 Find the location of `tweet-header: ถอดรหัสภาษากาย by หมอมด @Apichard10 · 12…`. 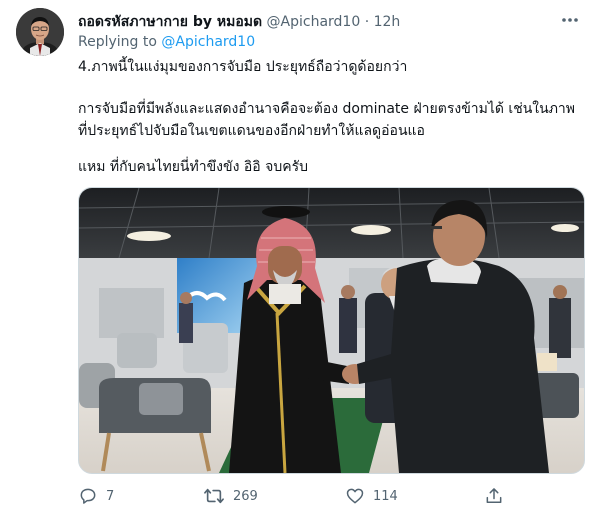

tweet-header: ถอดรหัสภาษากาย by หมอมด @Apichard10 · 12… is located at coordinates (319, 21).